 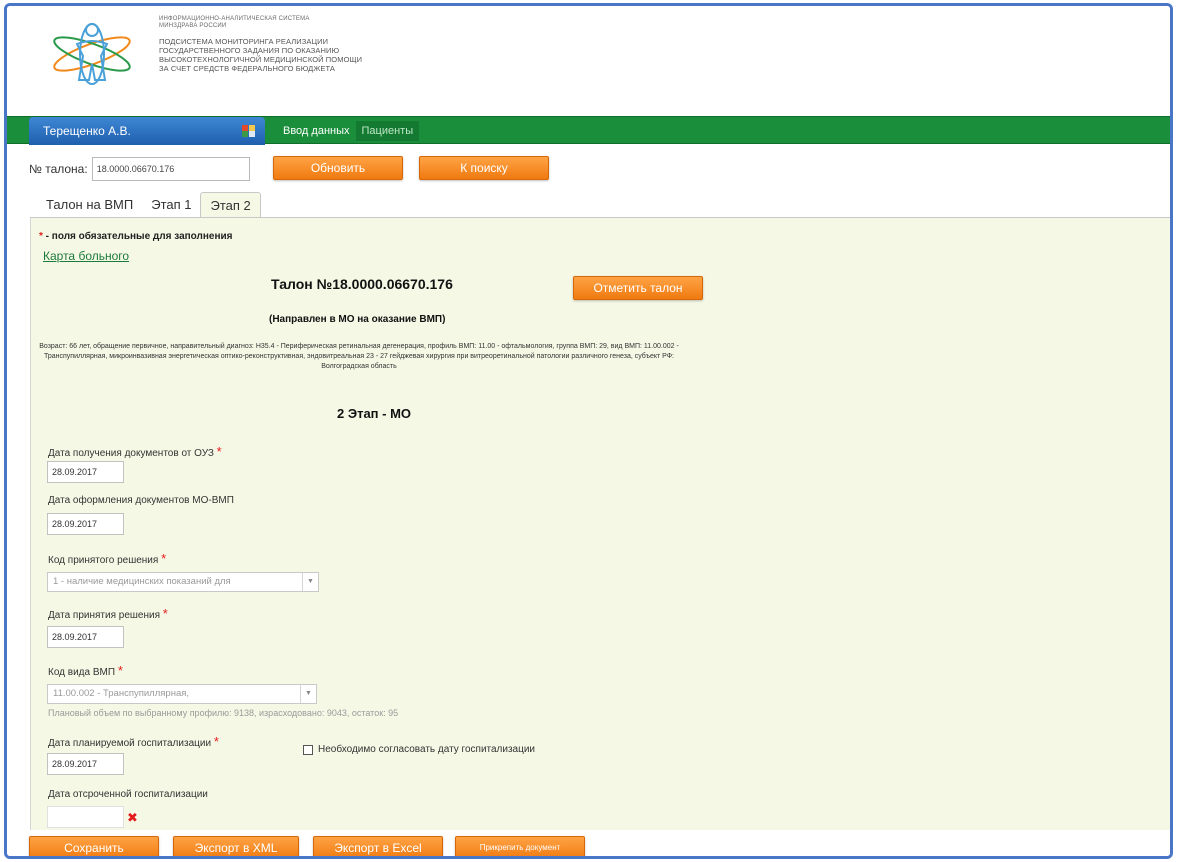 I want to click on header-small-line: МИНЗДРАВА РОССИИ, so click(x=193, y=26).